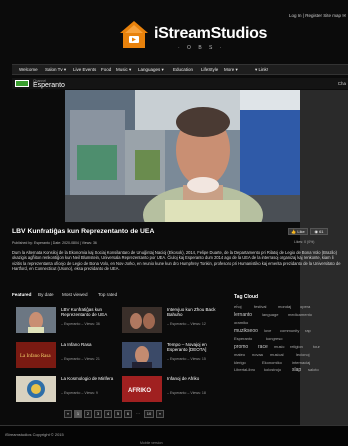 The image size is (348, 446). What do you see at coordinates (149, 414) in the screenshot?
I see `page-button-10: 10` at bounding box center [149, 414].